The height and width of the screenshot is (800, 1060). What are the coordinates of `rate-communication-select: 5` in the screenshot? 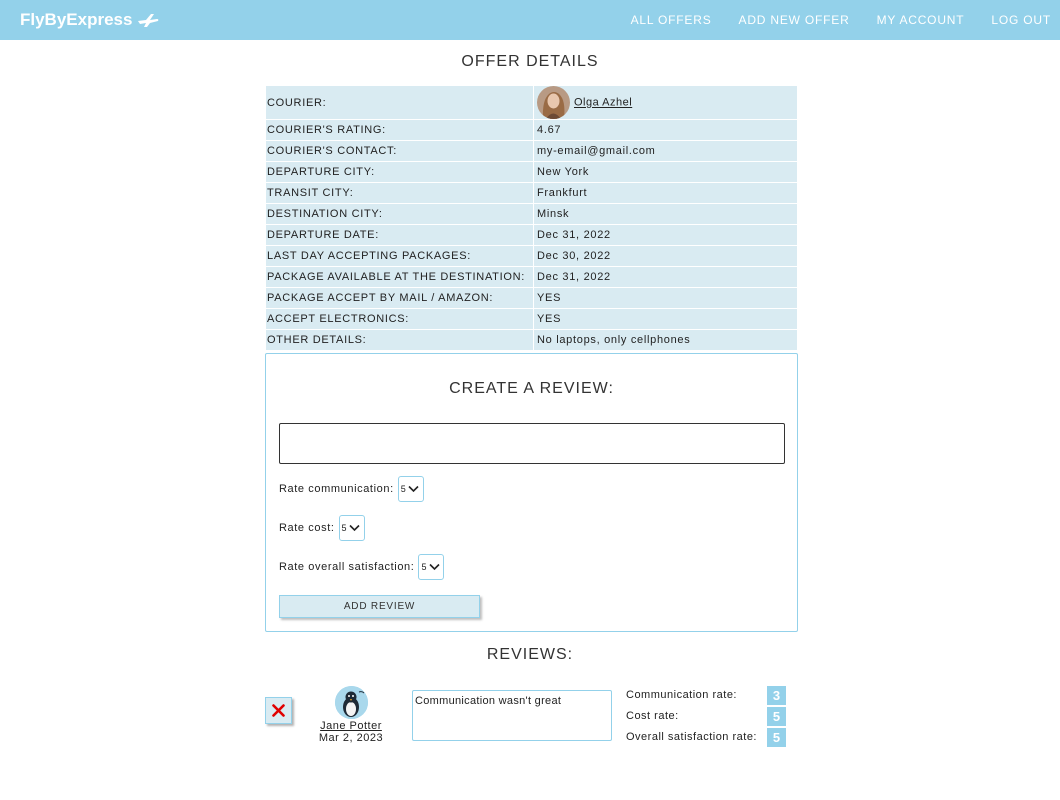 It's located at (410, 489).